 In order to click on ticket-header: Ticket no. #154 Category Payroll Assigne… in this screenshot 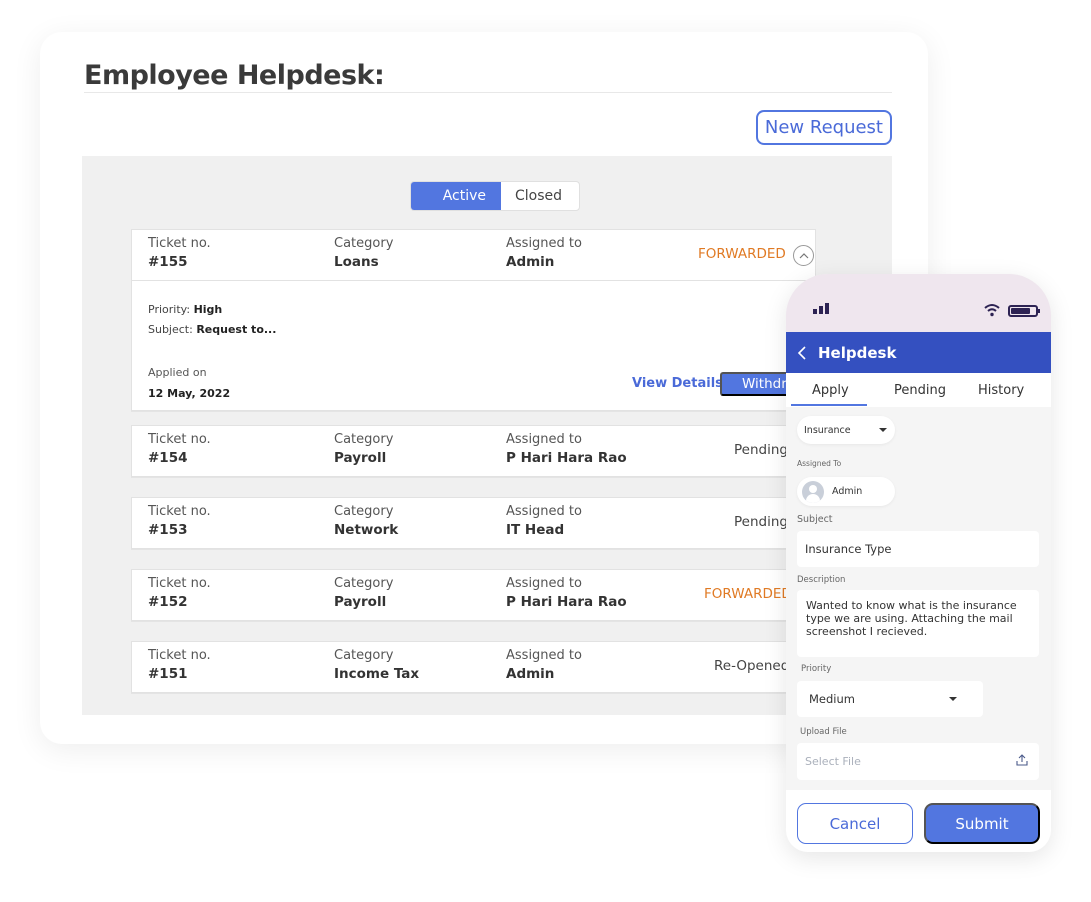, I will do `click(473, 451)`.